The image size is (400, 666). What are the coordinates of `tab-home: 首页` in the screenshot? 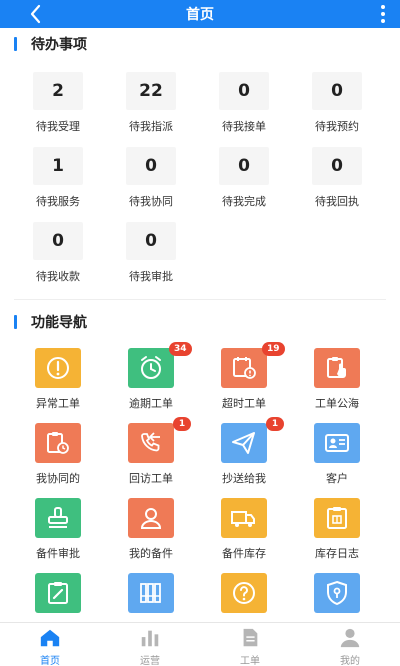 It's located at (50, 644).